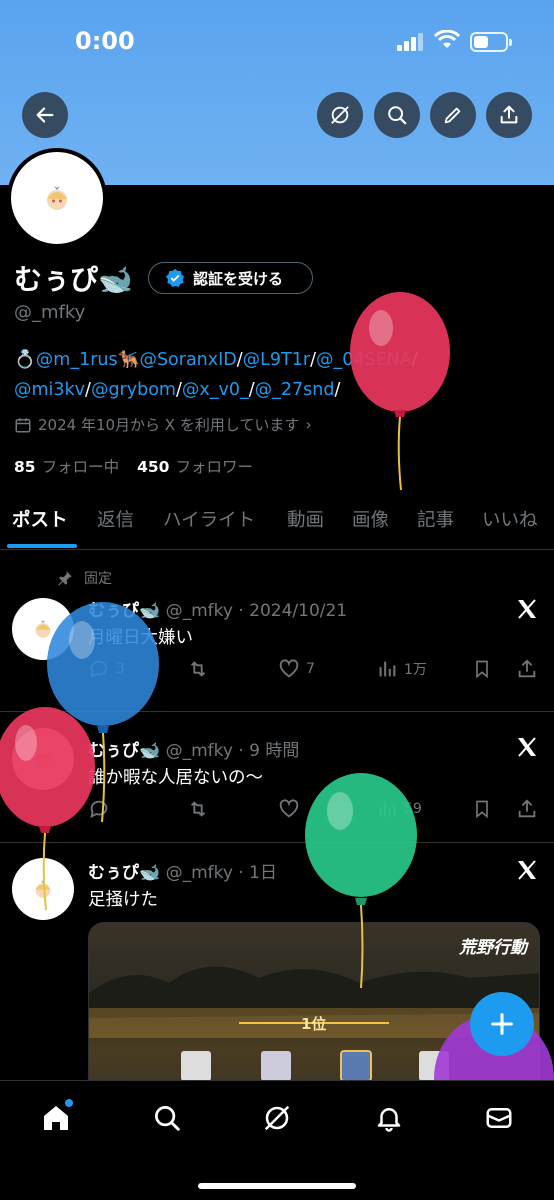 This screenshot has width=554, height=1200. Describe the element at coordinates (99, 809) in the screenshot. I see `reply-button` at that location.